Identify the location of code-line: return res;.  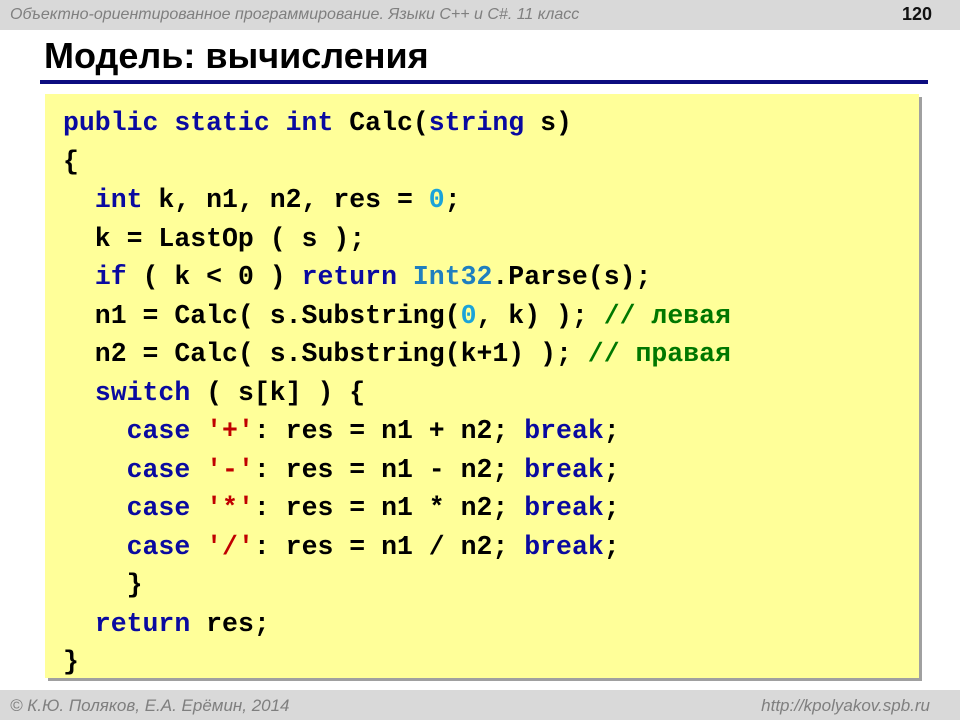
(397, 624).